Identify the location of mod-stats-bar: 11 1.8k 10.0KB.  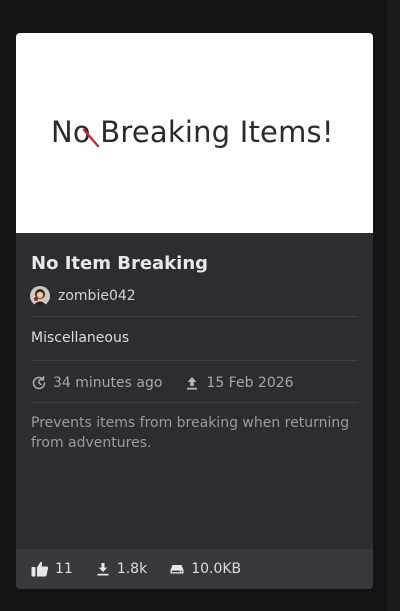
(194, 569).